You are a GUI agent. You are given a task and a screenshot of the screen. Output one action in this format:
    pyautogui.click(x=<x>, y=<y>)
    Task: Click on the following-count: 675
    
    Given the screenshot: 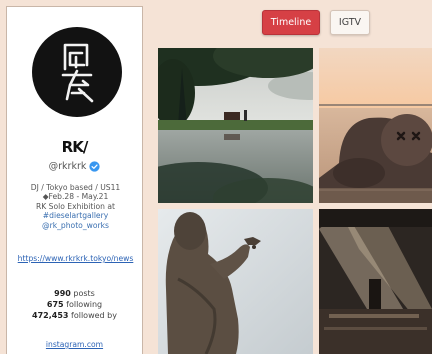 What is the action you would take?
    pyautogui.click(x=55, y=304)
    